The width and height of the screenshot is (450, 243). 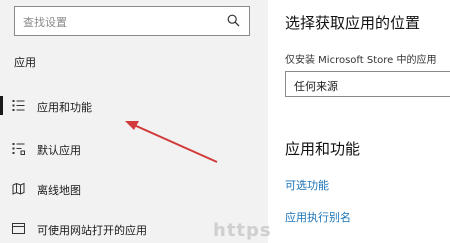 What do you see at coordinates (92, 230) in the screenshot?
I see `sidebar-item-label: 可使用网站打开的应用` at bounding box center [92, 230].